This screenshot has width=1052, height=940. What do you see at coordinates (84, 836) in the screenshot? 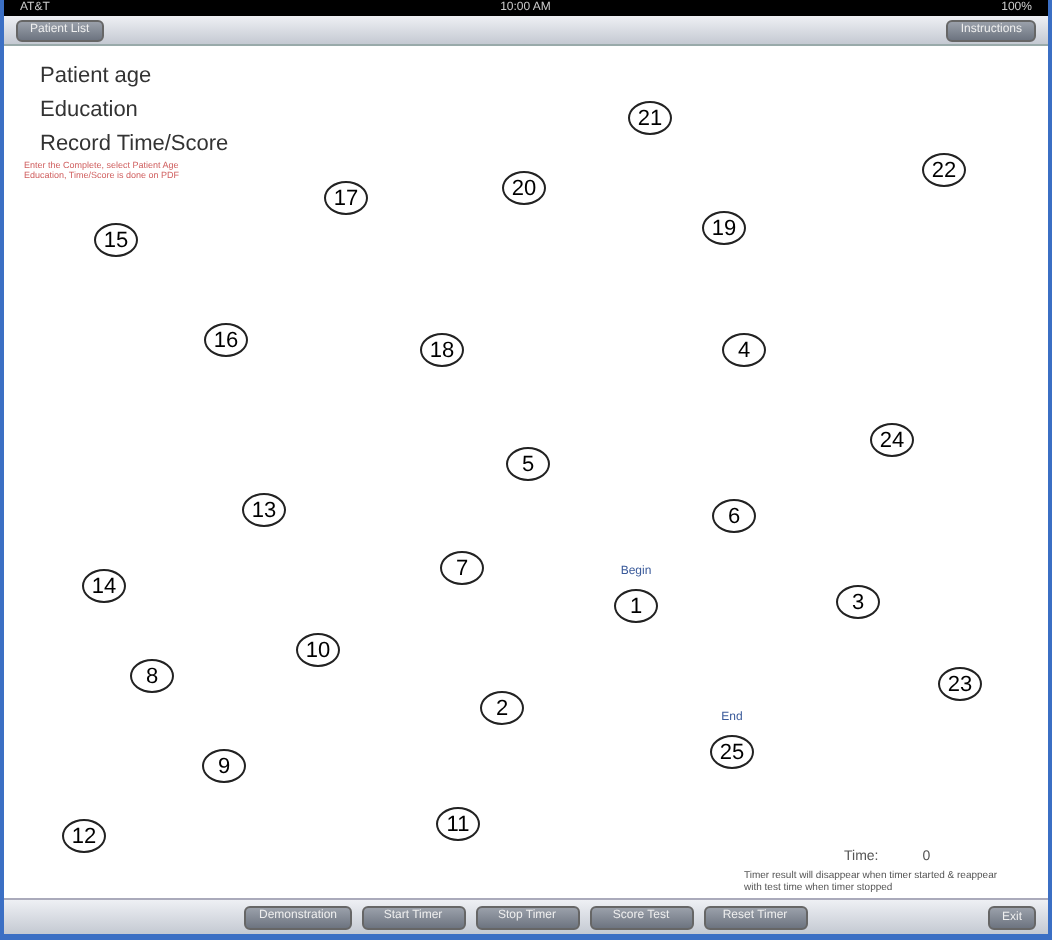
I see `number-node: 12` at bounding box center [84, 836].